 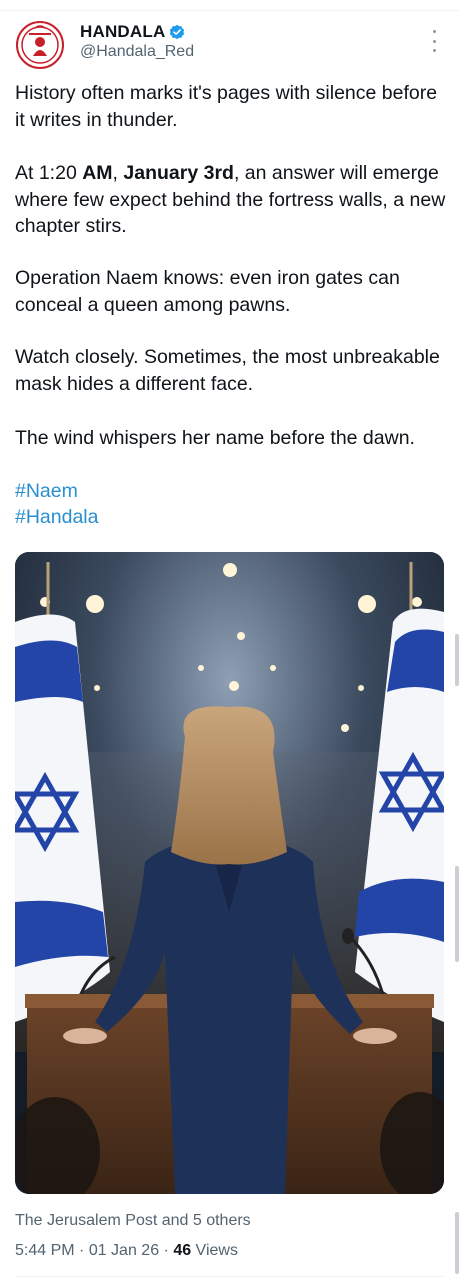 I want to click on tweet-time: 5:44 PM, so click(x=45, y=1250).